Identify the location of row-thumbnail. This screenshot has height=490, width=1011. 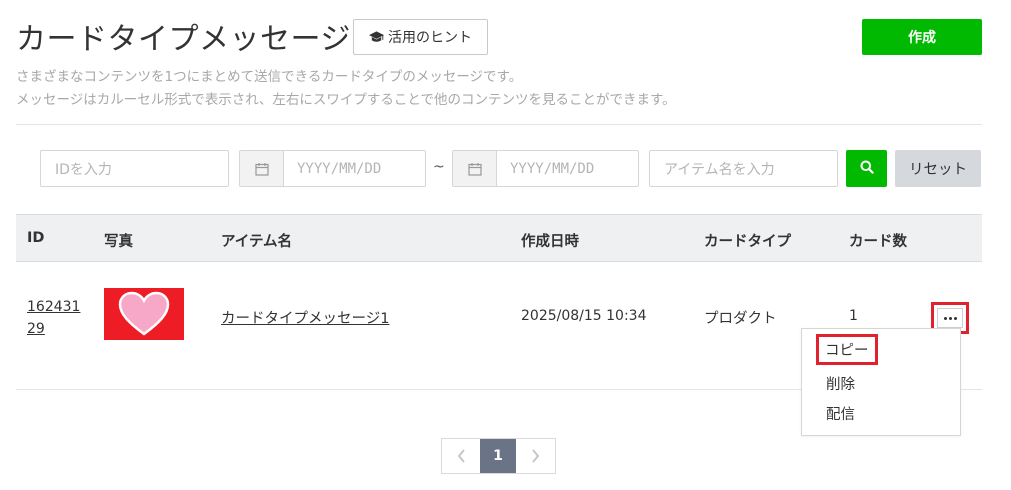
(144, 314).